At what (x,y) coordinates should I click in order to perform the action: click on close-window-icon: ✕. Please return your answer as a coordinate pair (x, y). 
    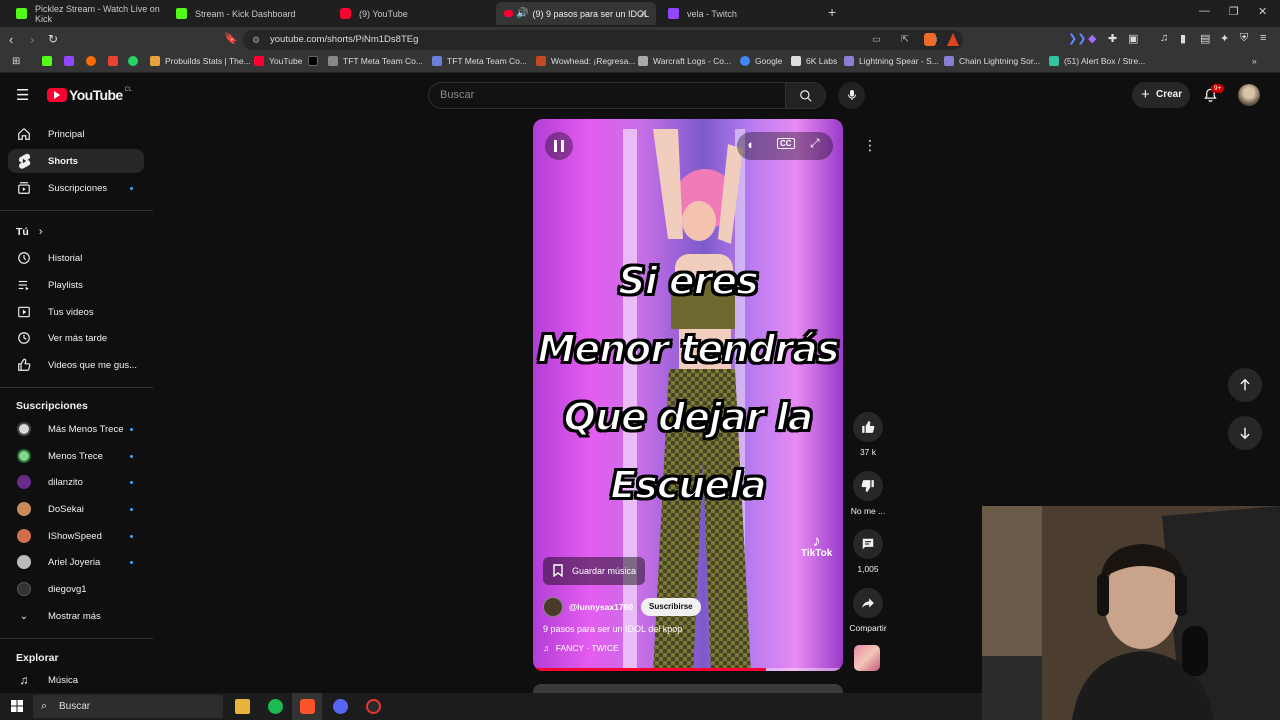
    Looking at the image, I should click on (1262, 11).